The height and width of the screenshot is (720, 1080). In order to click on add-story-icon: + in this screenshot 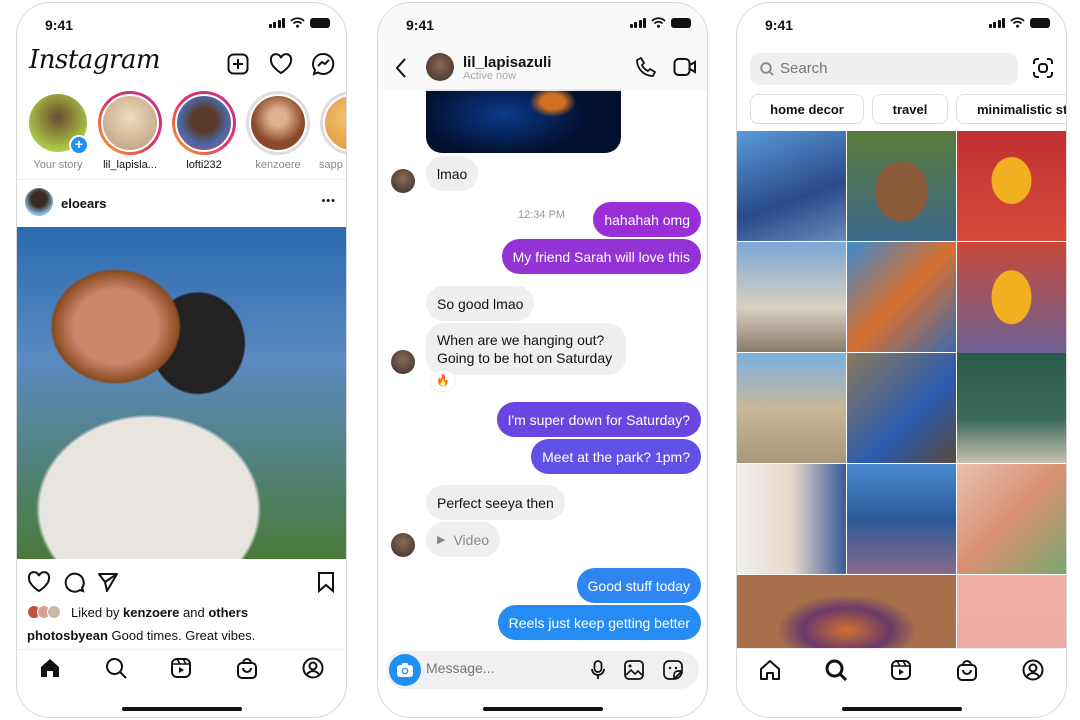, I will do `click(79, 145)`.